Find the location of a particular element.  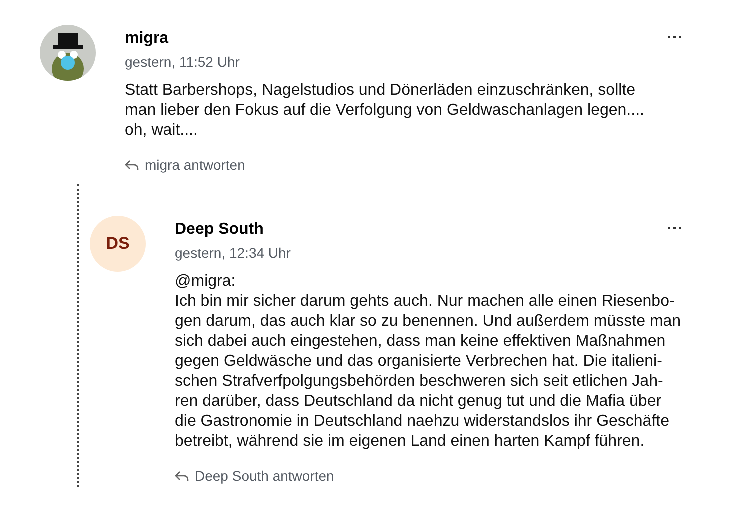

timestamp: gestern, 12:34 Uhr is located at coordinates (233, 253).